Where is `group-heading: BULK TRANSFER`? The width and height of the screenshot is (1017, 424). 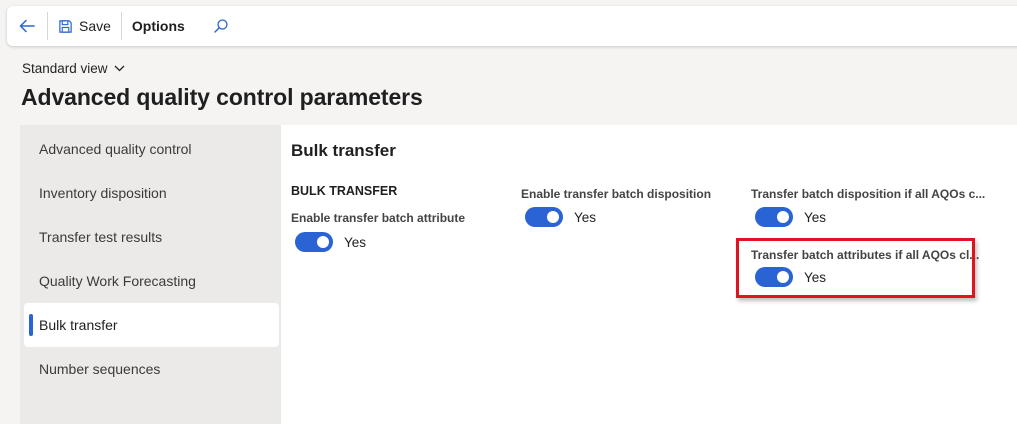
group-heading: BULK TRANSFER is located at coordinates (344, 191).